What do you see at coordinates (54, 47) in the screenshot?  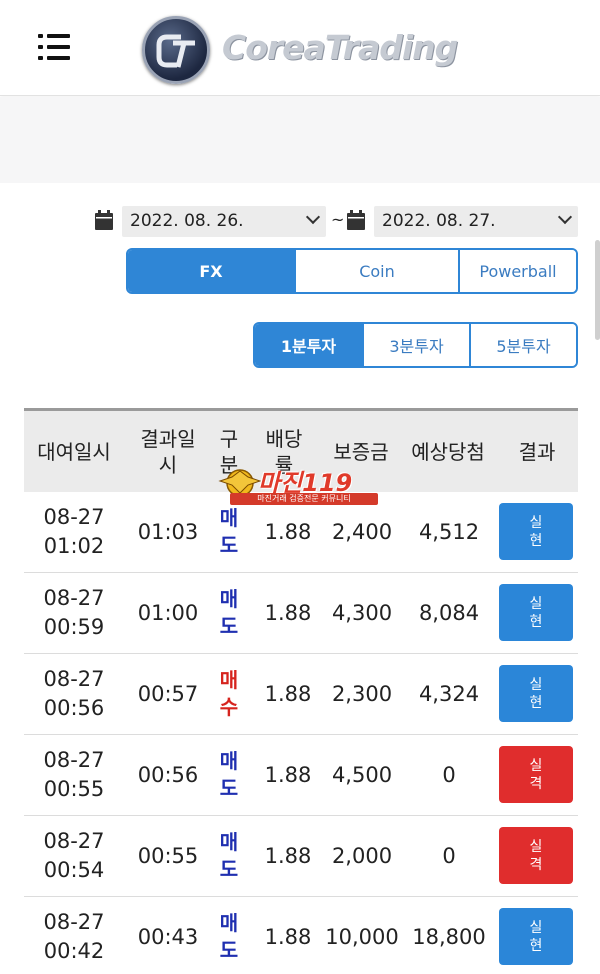 I see `hamburger-menu-icon` at bounding box center [54, 47].